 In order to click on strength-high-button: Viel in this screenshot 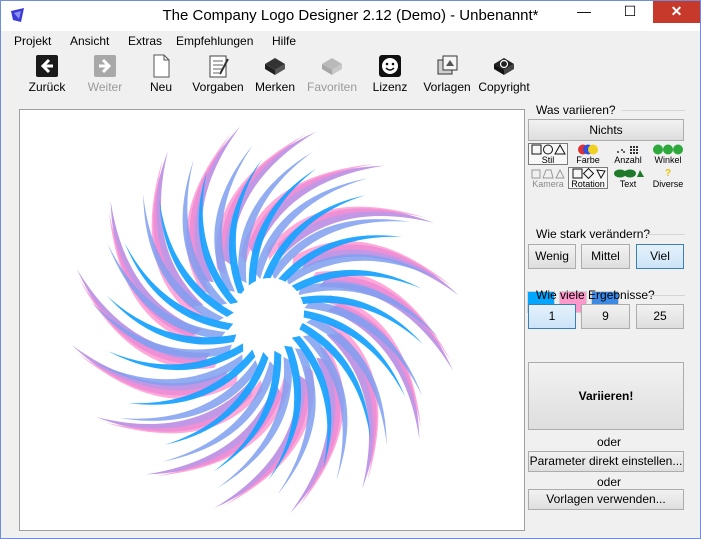, I will do `click(660, 256)`.